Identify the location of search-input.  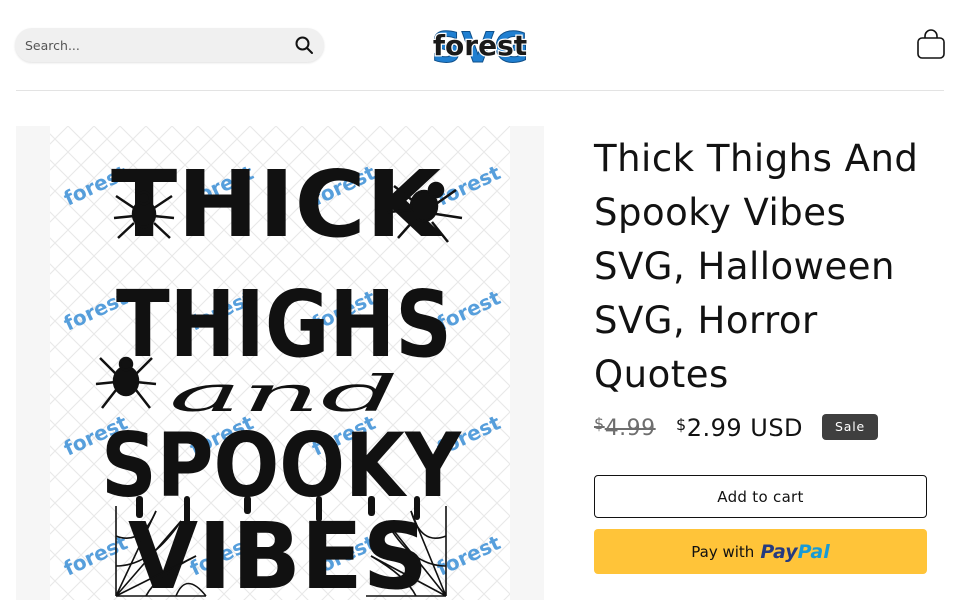
(150, 45).